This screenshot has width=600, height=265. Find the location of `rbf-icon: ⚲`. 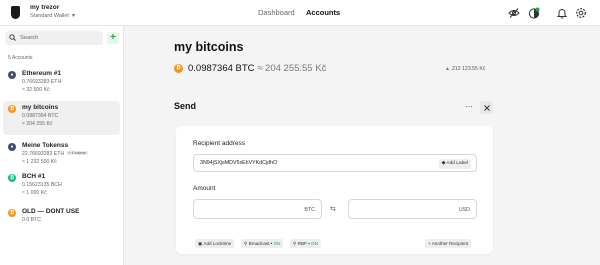

rbf-icon: ⚲ is located at coordinates (295, 243).